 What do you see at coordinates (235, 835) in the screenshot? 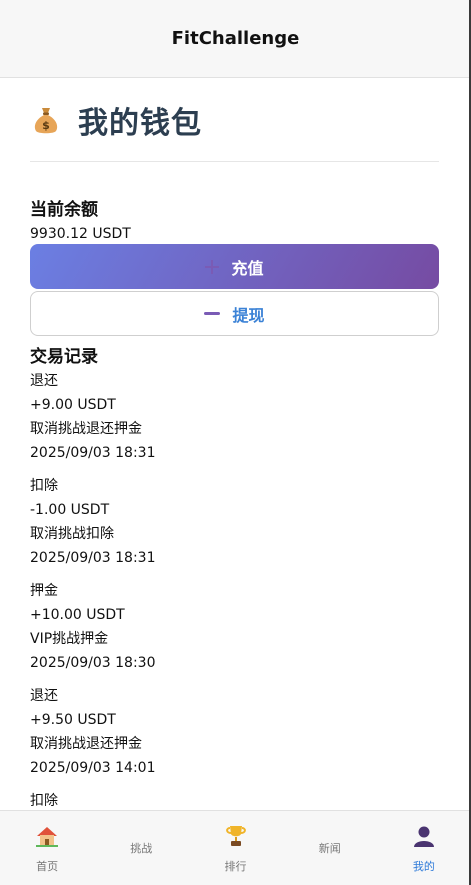
I see `trophy-icon` at bounding box center [235, 835].